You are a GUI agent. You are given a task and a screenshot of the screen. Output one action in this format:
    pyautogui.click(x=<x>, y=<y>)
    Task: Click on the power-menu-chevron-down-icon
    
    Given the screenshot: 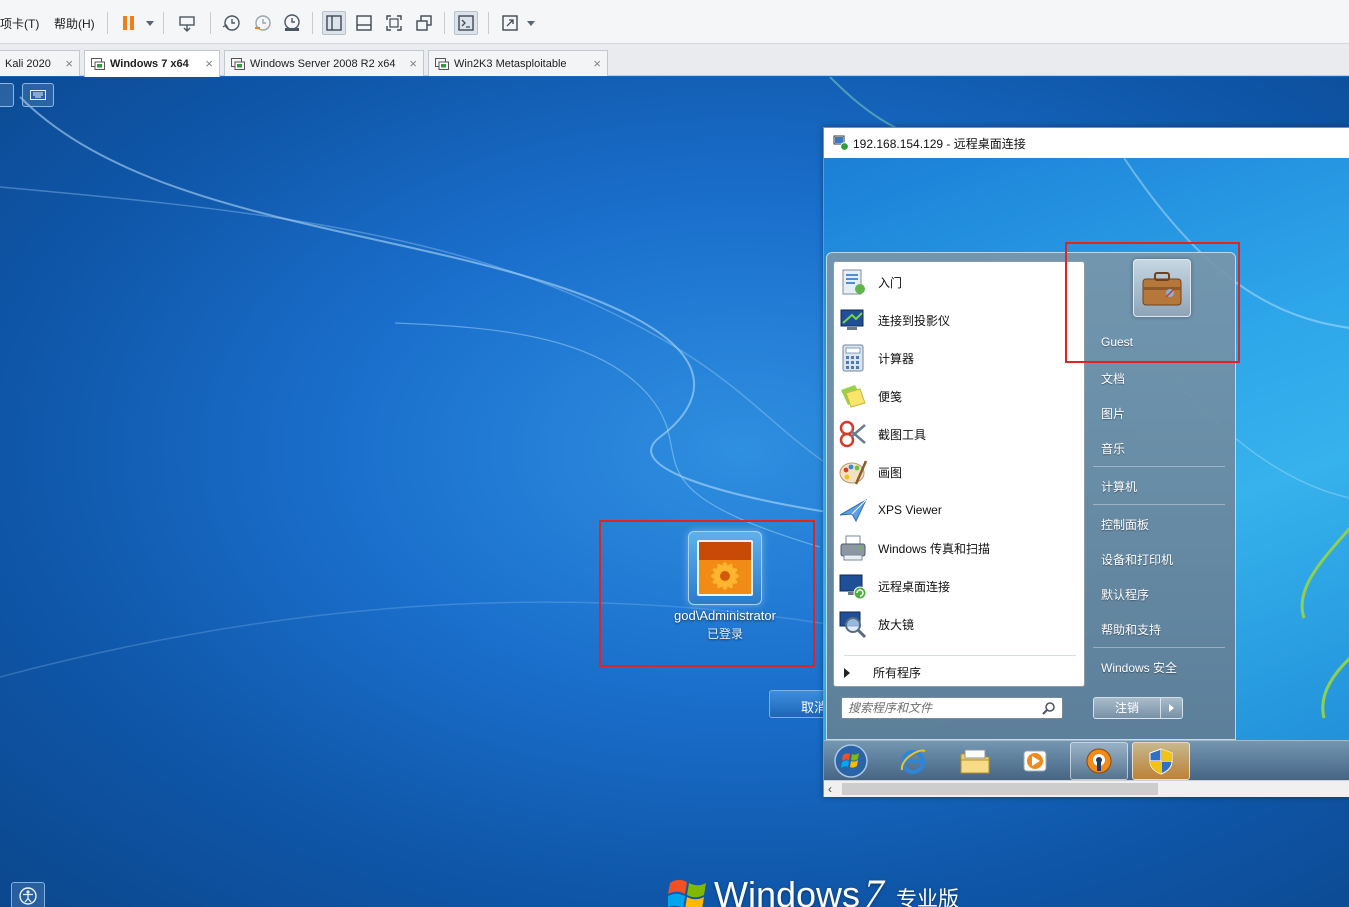 What is the action you would take?
    pyautogui.click(x=150, y=23)
    